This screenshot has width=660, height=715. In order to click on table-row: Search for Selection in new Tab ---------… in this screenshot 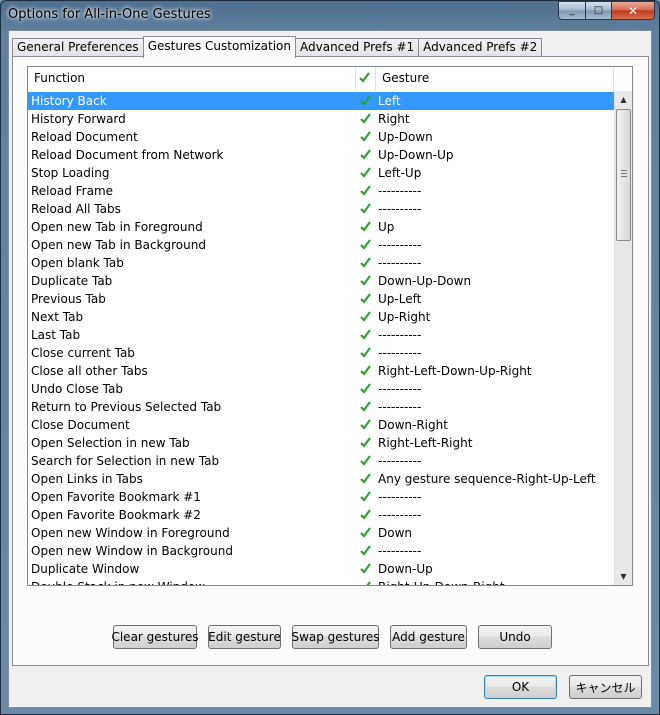, I will do `click(321, 461)`.